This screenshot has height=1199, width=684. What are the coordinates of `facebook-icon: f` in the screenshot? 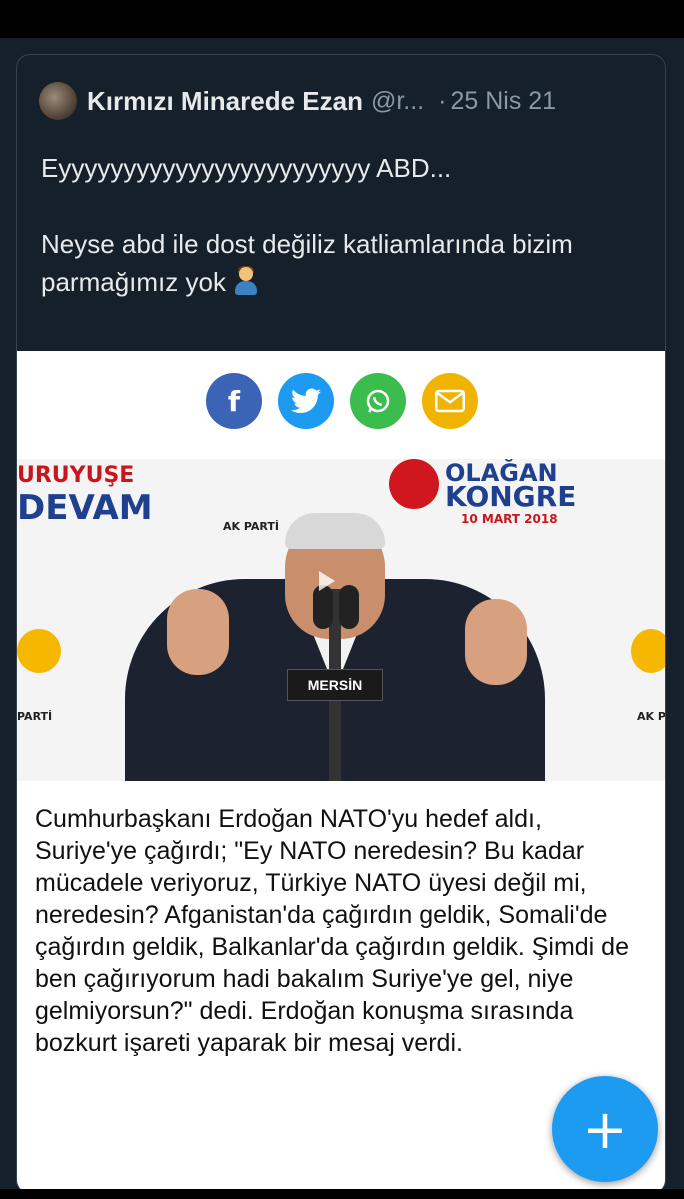 It's located at (234, 401).